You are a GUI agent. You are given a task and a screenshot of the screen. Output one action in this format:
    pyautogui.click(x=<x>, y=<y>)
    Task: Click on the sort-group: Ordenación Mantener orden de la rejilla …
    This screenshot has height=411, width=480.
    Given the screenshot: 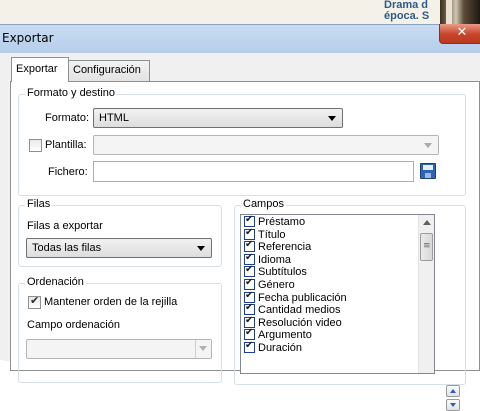 What is the action you would take?
    pyautogui.click(x=120, y=329)
    